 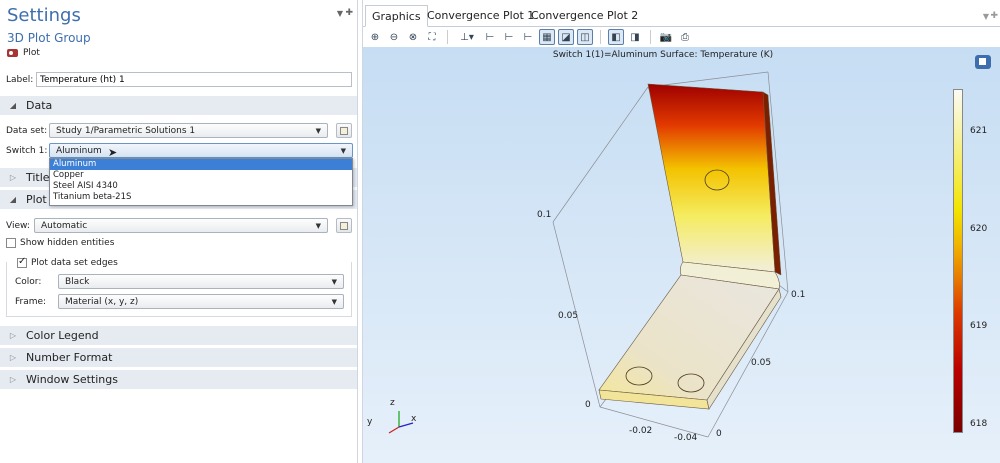 I want to click on tab-convergence-plot-1: Convergence Plot 1, so click(x=480, y=16).